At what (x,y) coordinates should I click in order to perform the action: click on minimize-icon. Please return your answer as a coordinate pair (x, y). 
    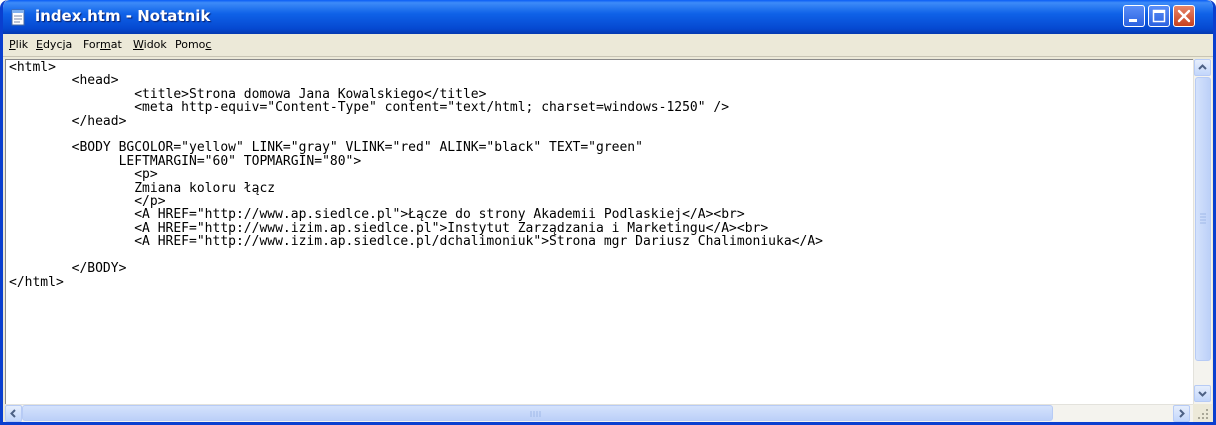
    Looking at the image, I should click on (1133, 20).